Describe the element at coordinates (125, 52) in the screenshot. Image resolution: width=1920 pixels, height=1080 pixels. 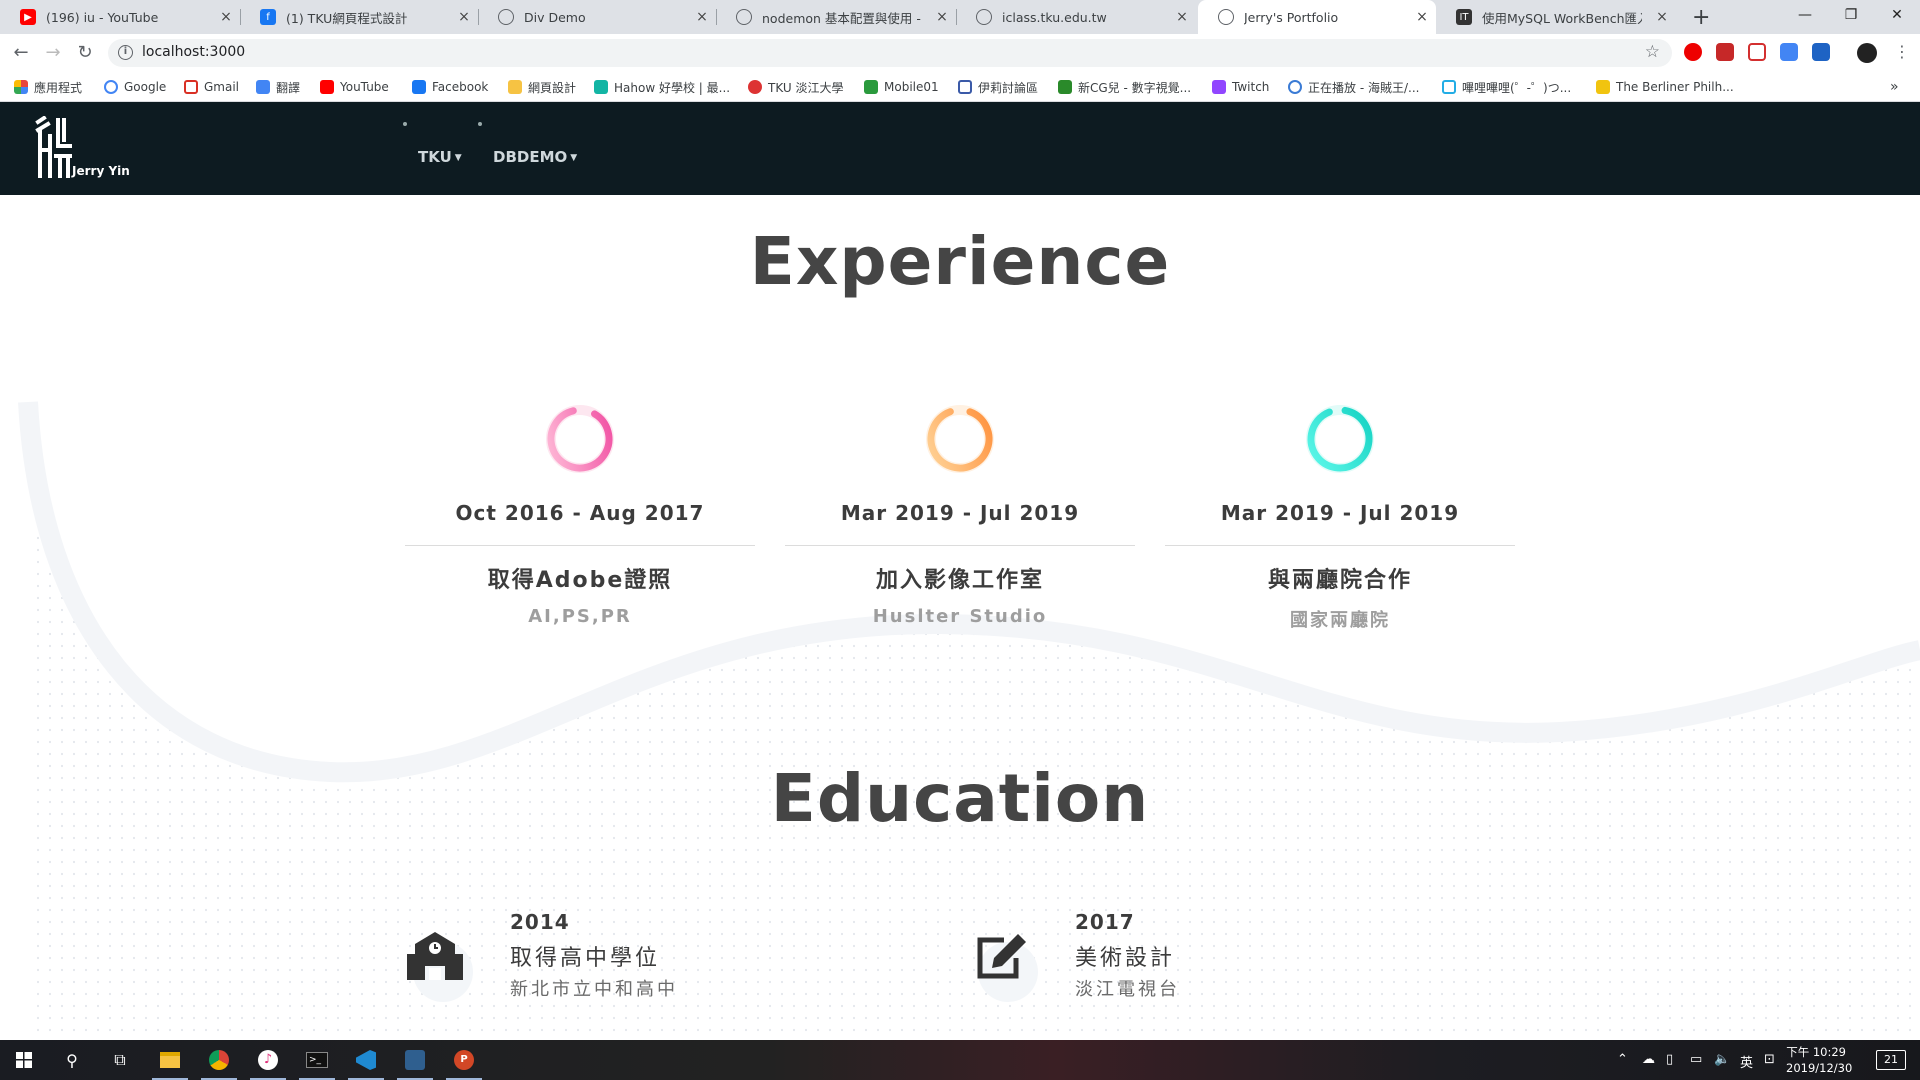
I see `info-icon: i` at that location.